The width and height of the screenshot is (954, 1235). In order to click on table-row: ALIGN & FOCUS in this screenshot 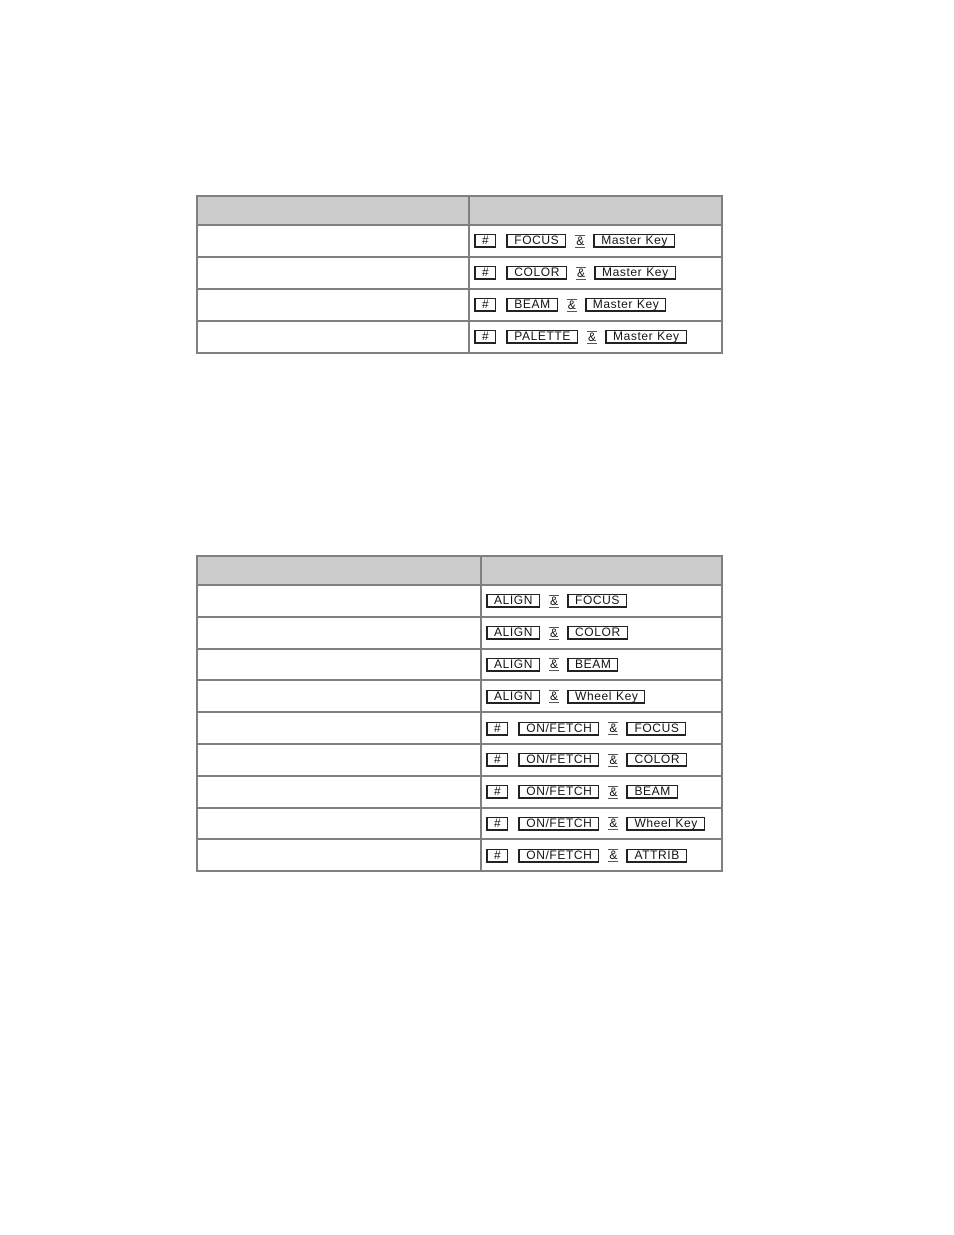, I will do `click(459, 601)`.